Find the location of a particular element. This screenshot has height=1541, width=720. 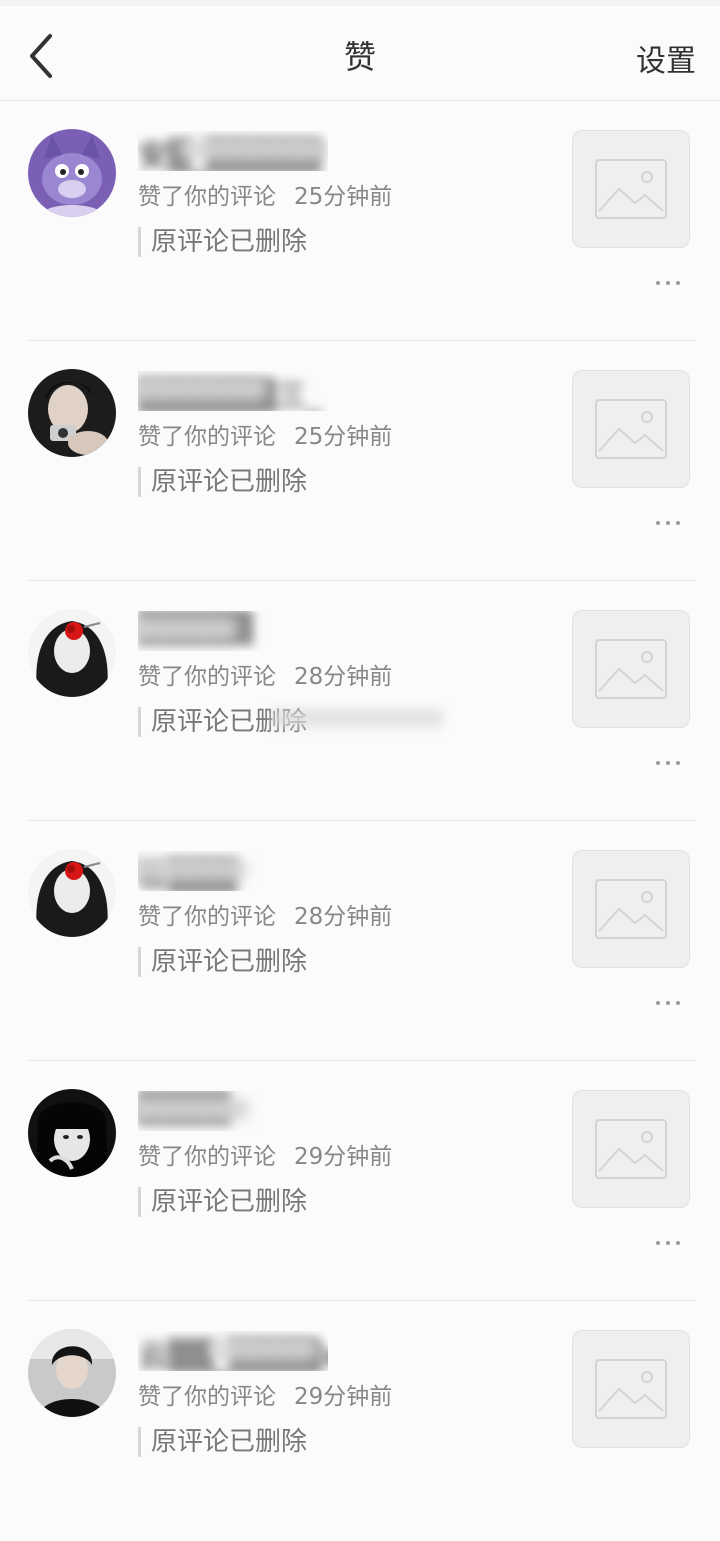

username: ▒▒▒▒▒▒三_ is located at coordinates (233, 391).